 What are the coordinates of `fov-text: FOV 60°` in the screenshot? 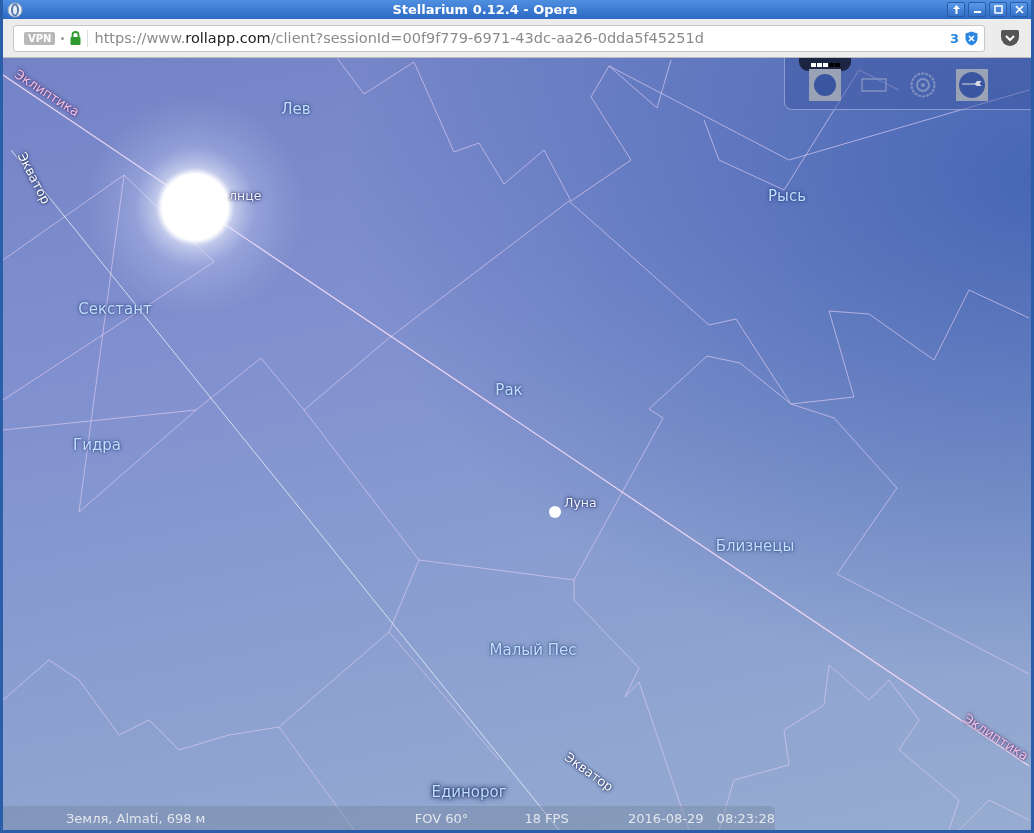 It's located at (442, 818).